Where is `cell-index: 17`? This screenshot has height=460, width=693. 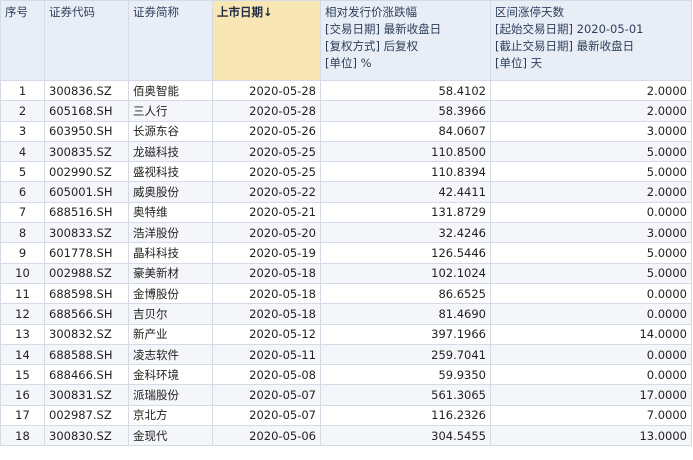
cell-index: 17 is located at coordinates (22, 415).